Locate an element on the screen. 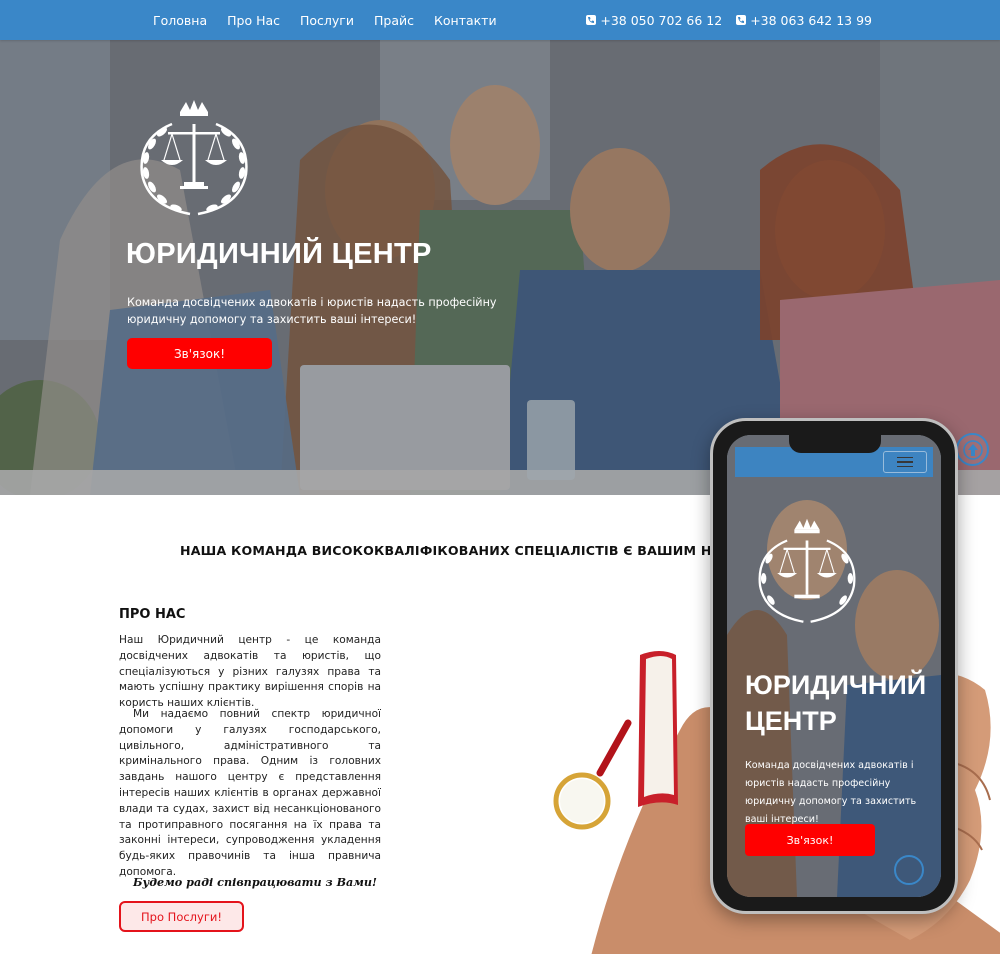  phone-notch is located at coordinates (835, 444).